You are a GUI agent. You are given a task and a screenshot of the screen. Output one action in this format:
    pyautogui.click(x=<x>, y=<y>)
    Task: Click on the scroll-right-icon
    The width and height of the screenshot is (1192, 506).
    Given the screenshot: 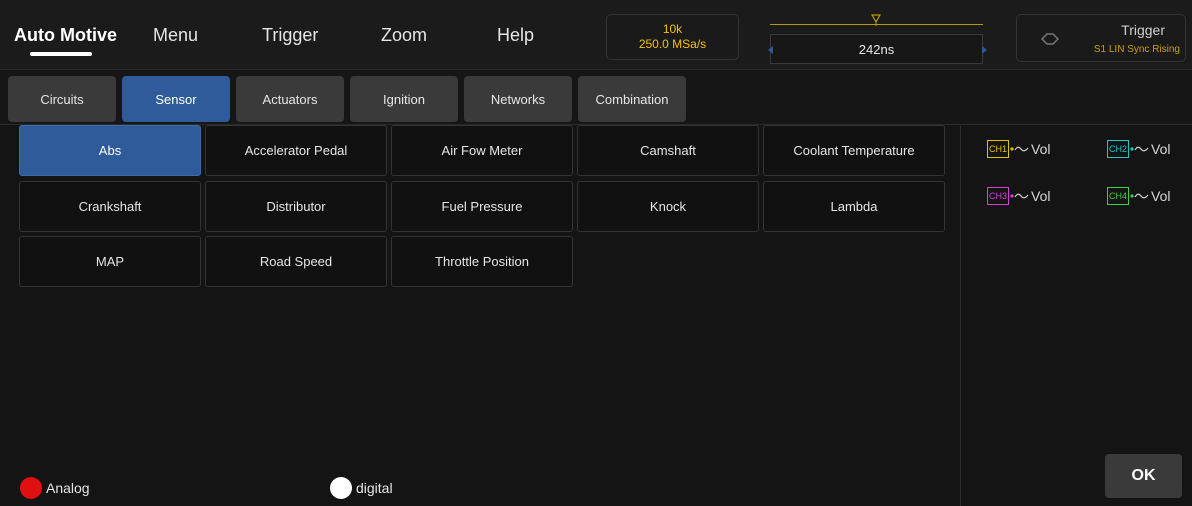 What is the action you would take?
    pyautogui.click(x=984, y=50)
    